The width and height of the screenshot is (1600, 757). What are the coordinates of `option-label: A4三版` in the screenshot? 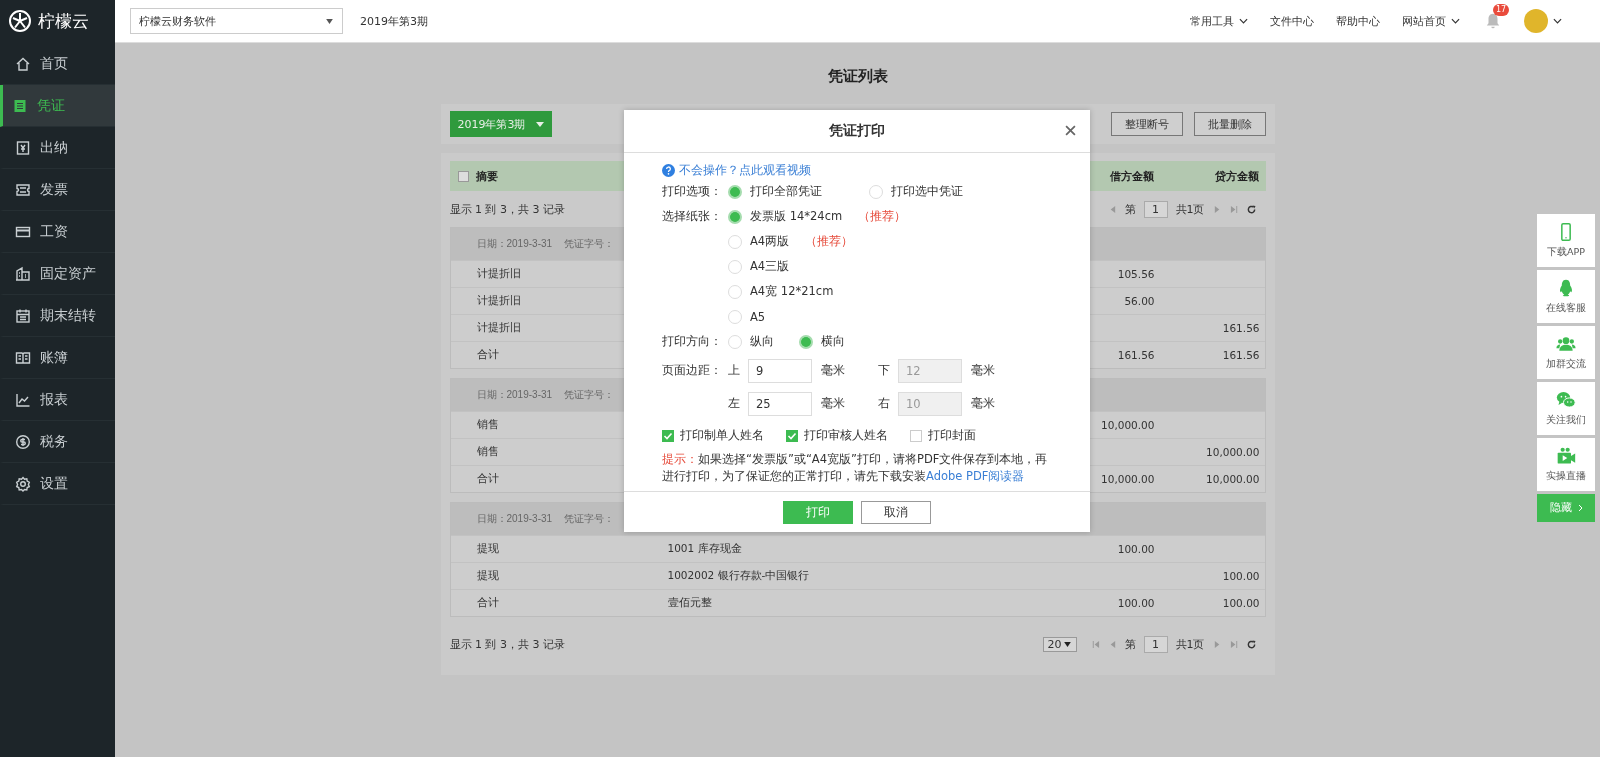 It's located at (770, 266).